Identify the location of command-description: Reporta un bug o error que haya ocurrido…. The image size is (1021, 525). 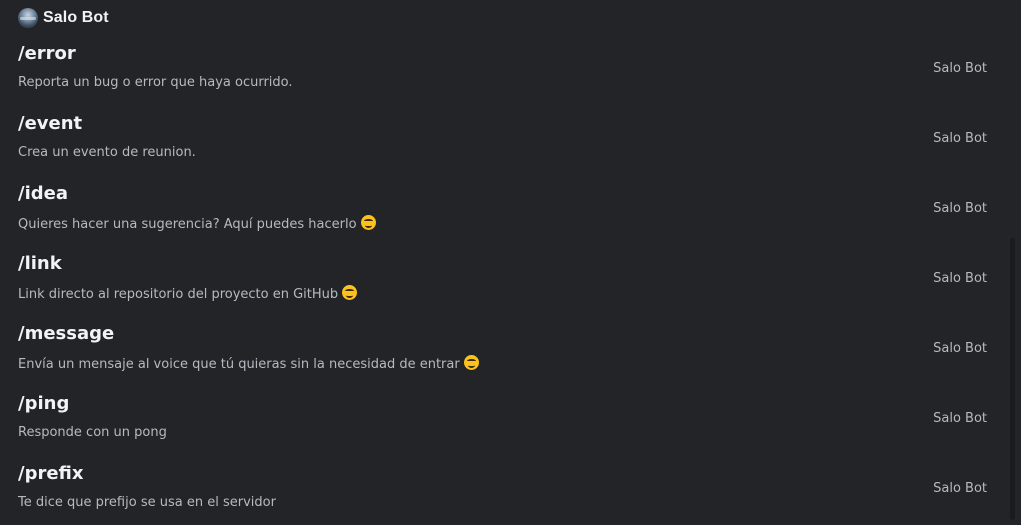
(155, 82).